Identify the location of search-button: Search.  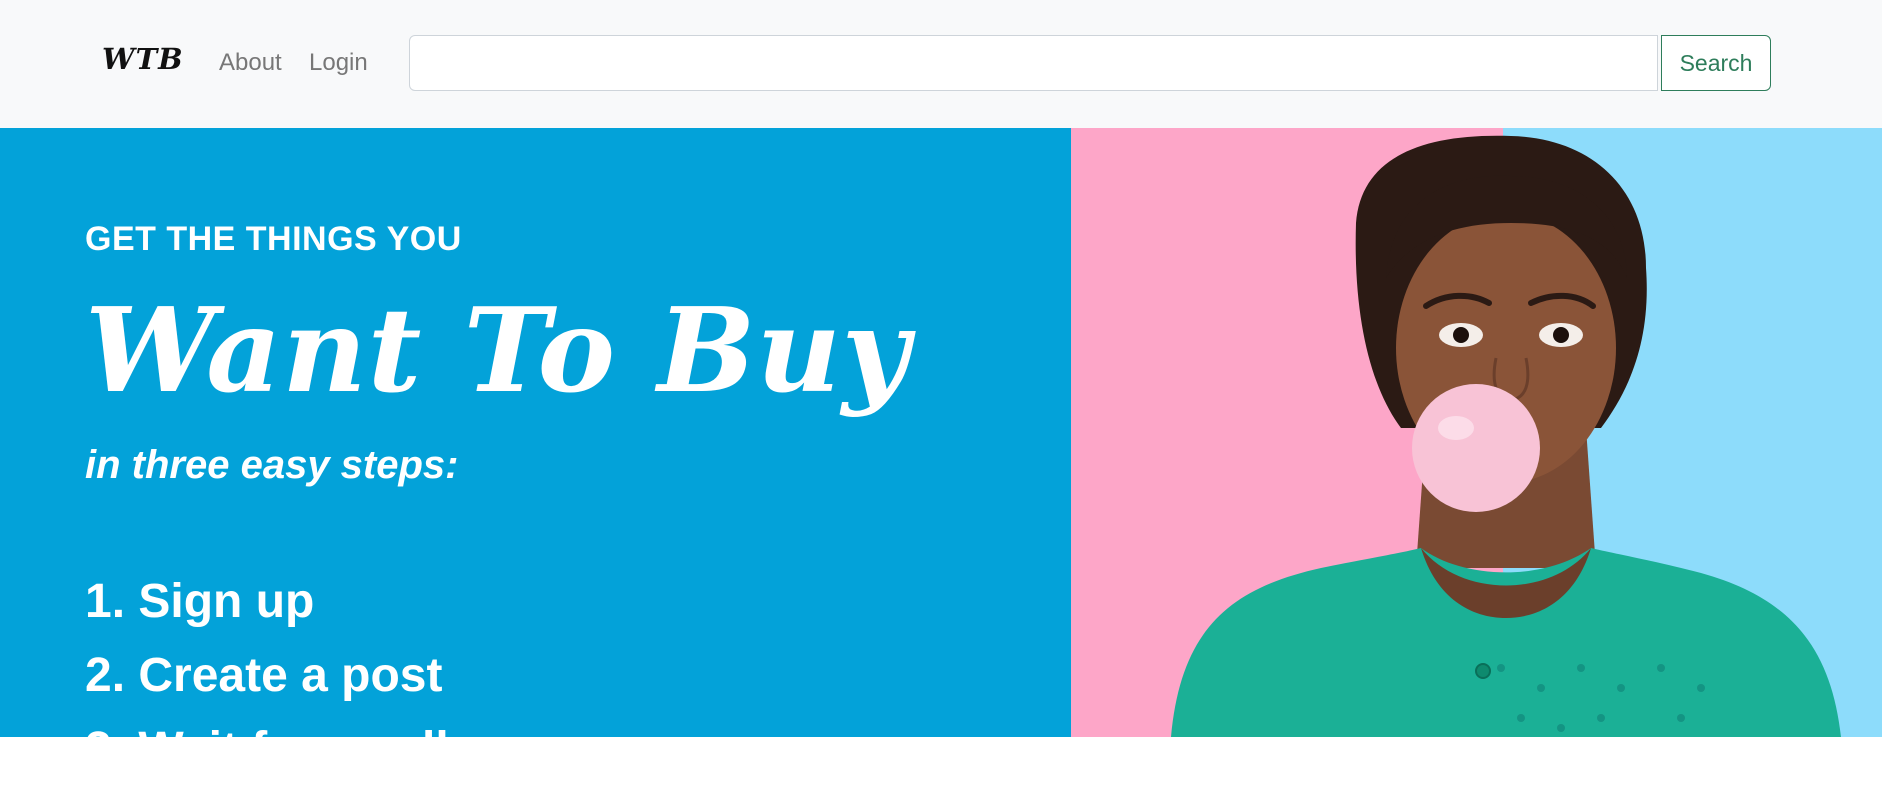
(1716, 63).